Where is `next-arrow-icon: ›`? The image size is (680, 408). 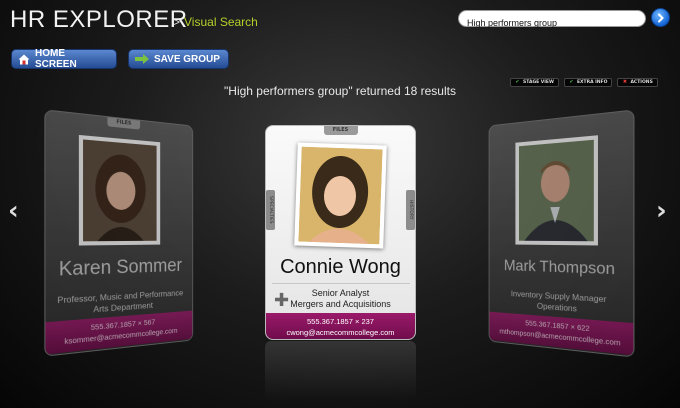 next-arrow-icon: › is located at coordinates (661, 211).